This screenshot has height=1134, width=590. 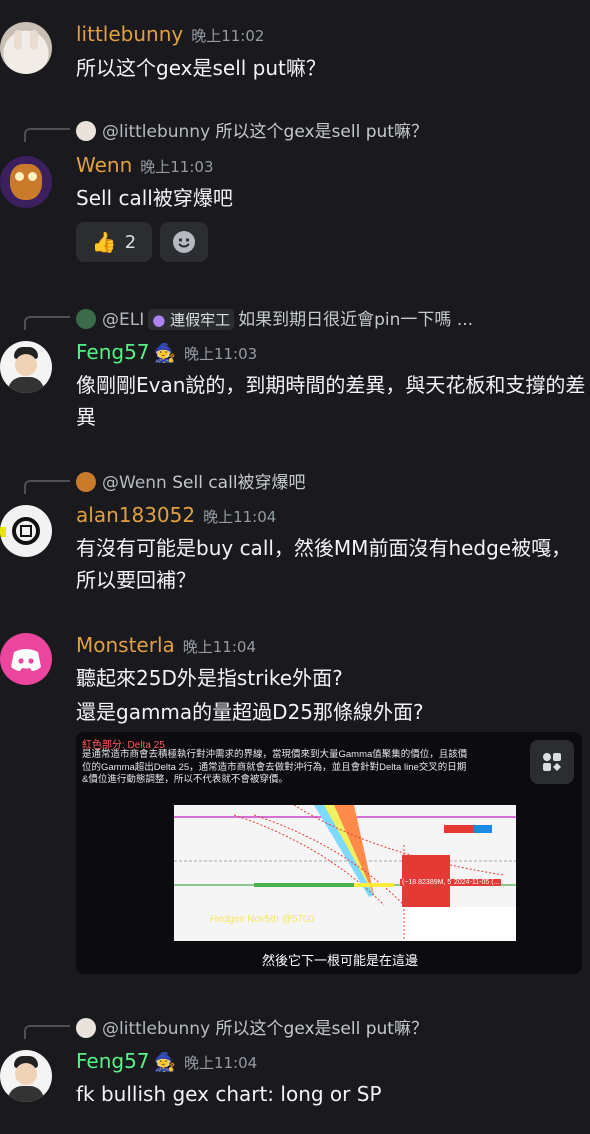 What do you see at coordinates (166, 645) in the screenshot?
I see `username: Monsterla 晚上11:04` at bounding box center [166, 645].